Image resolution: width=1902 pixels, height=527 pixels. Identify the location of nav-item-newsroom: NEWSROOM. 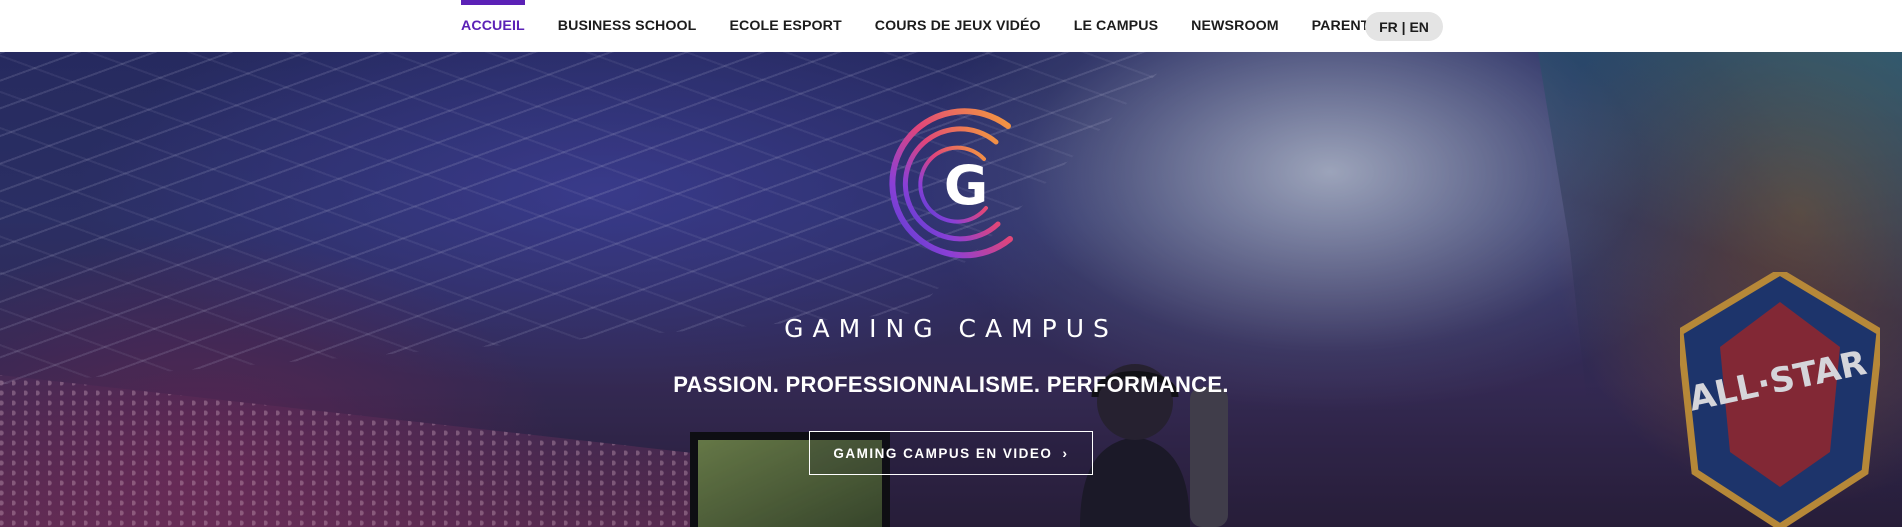
(1235, 26).